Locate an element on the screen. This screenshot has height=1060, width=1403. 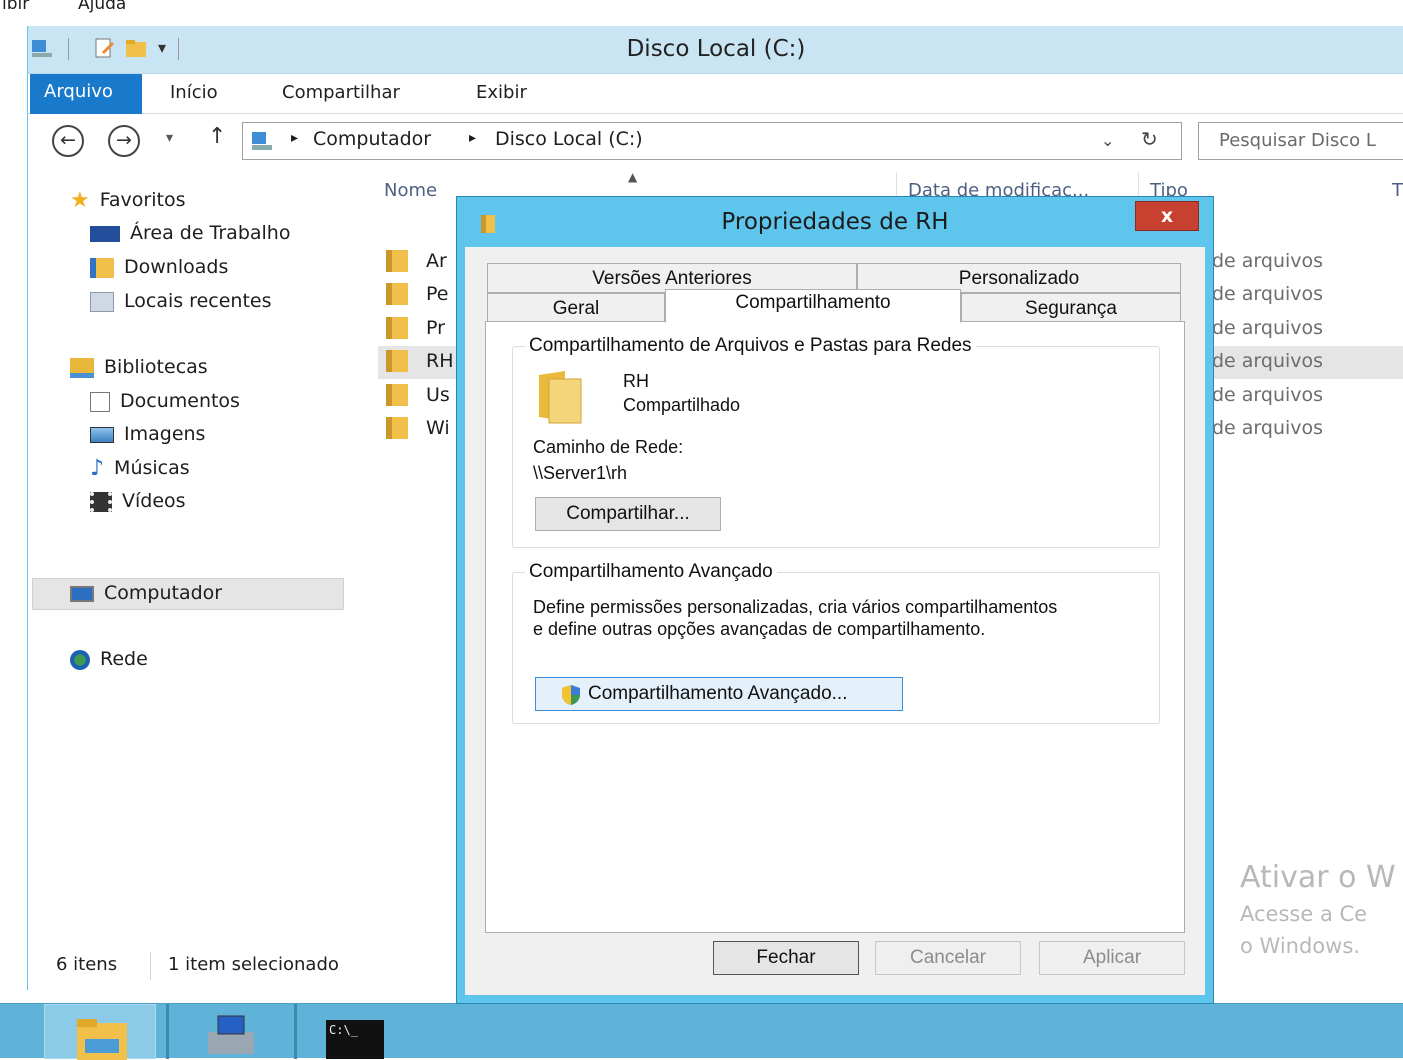
cancel-button: Cancelar is located at coordinates (948, 958).